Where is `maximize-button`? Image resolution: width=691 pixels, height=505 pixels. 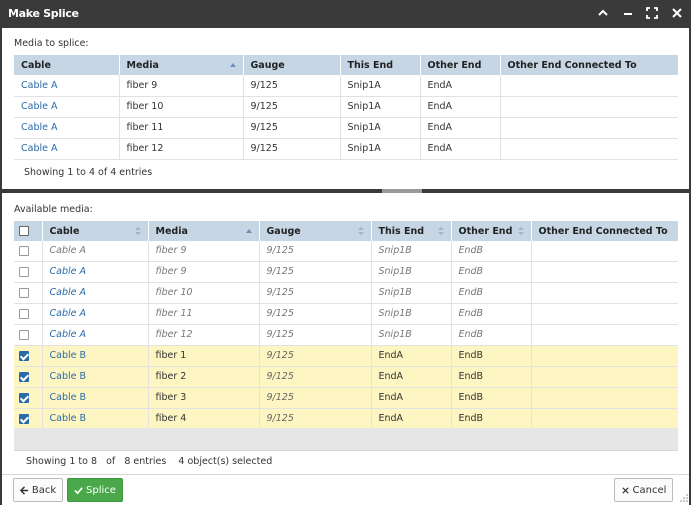
maximize-button is located at coordinates (652, 13).